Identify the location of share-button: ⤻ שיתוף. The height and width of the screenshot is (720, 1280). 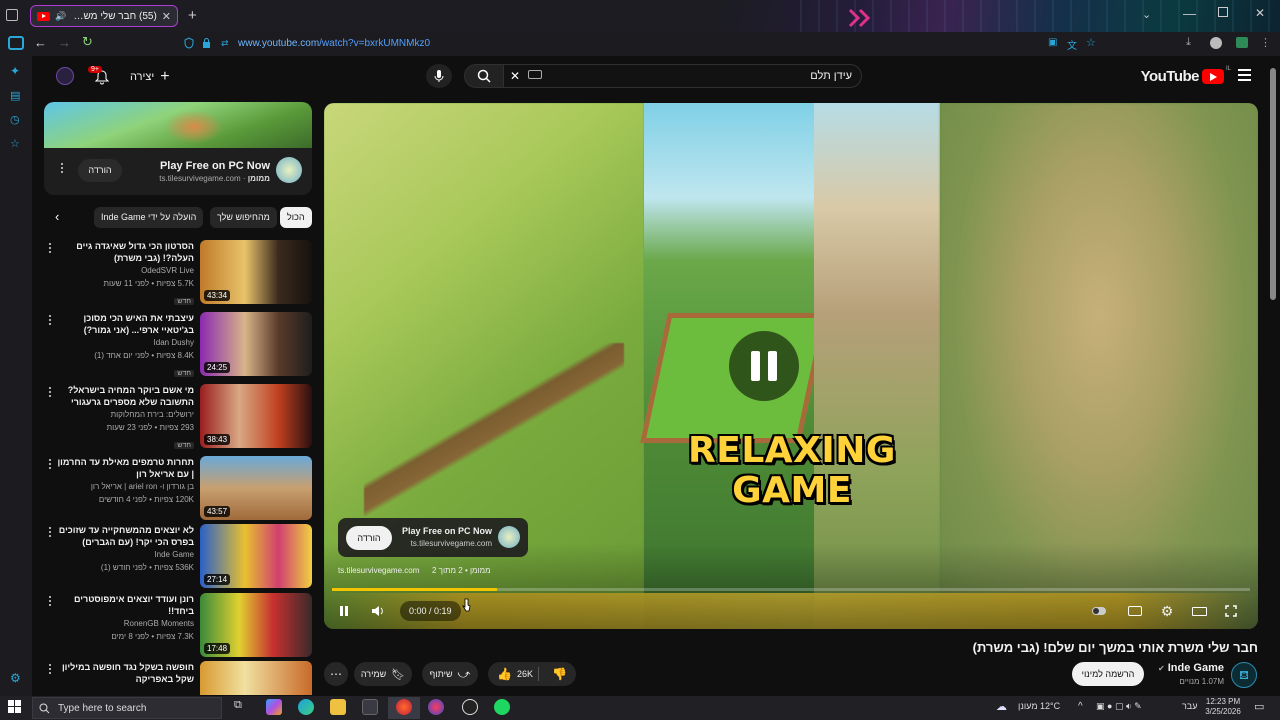
(450, 674).